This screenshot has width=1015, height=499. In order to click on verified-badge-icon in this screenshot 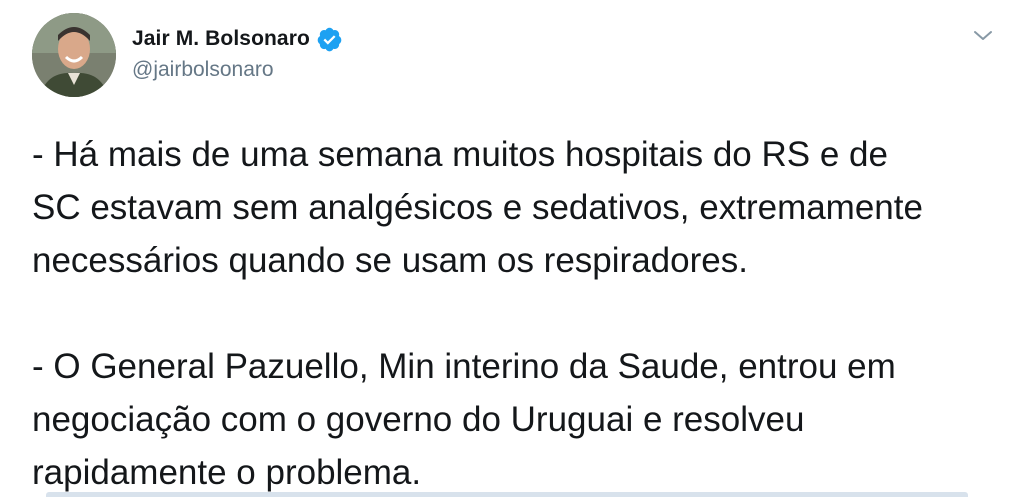, I will do `click(329, 39)`.